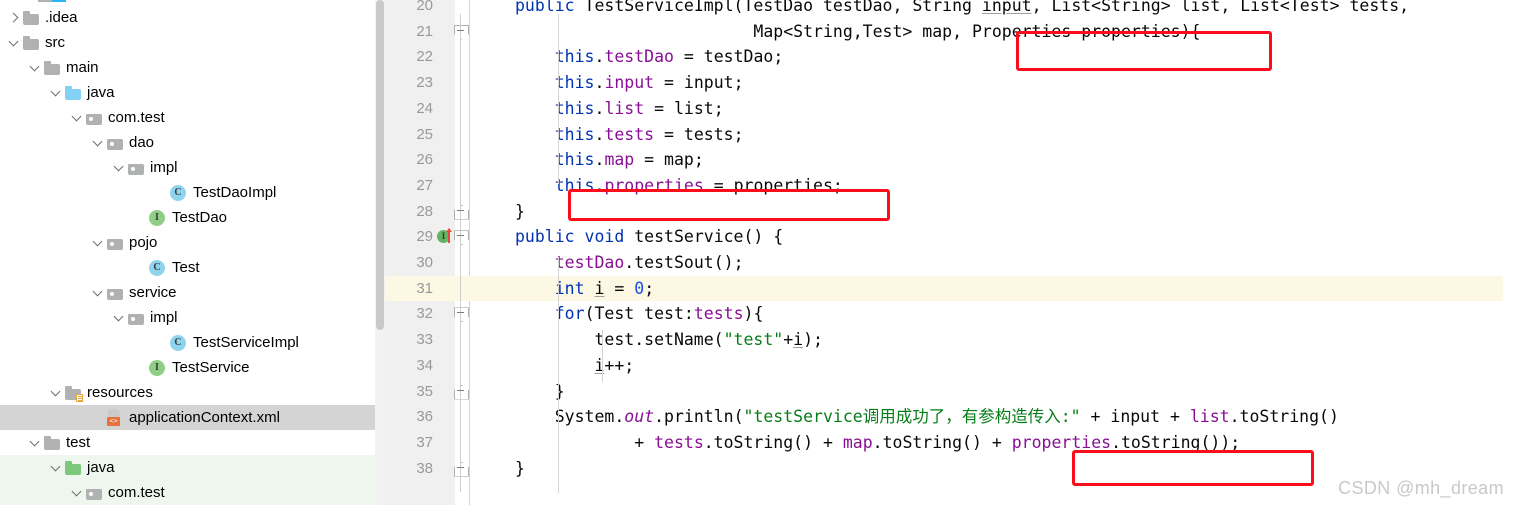  I want to click on tree-item-label: TestService, so click(211, 367).